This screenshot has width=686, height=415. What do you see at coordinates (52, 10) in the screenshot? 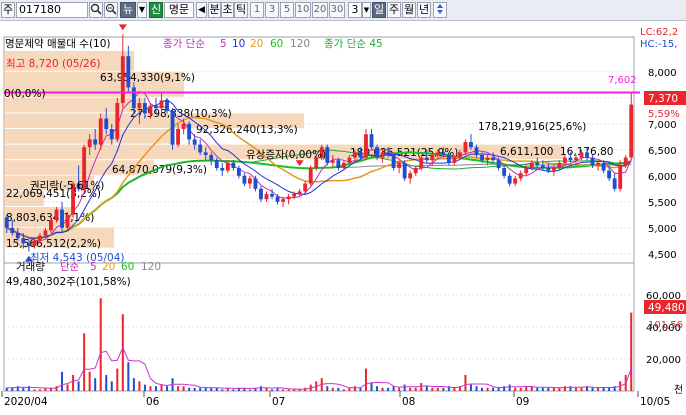
I see `stock-code-input: 017180` at bounding box center [52, 10].